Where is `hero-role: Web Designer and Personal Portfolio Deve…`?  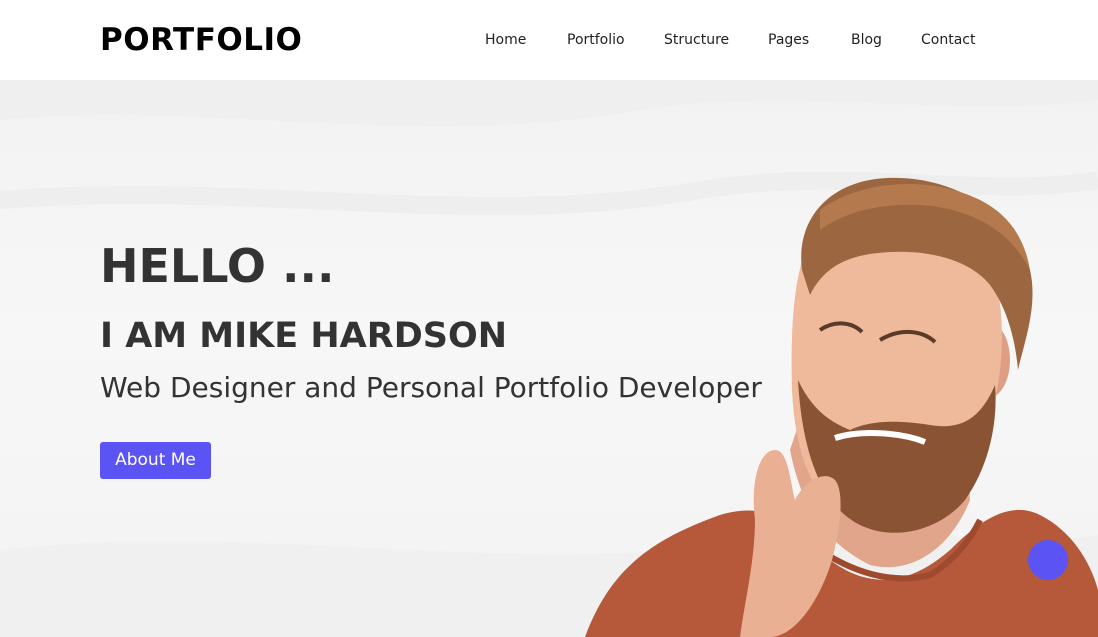
hero-role: Web Designer and Personal Portfolio Deve… is located at coordinates (431, 387).